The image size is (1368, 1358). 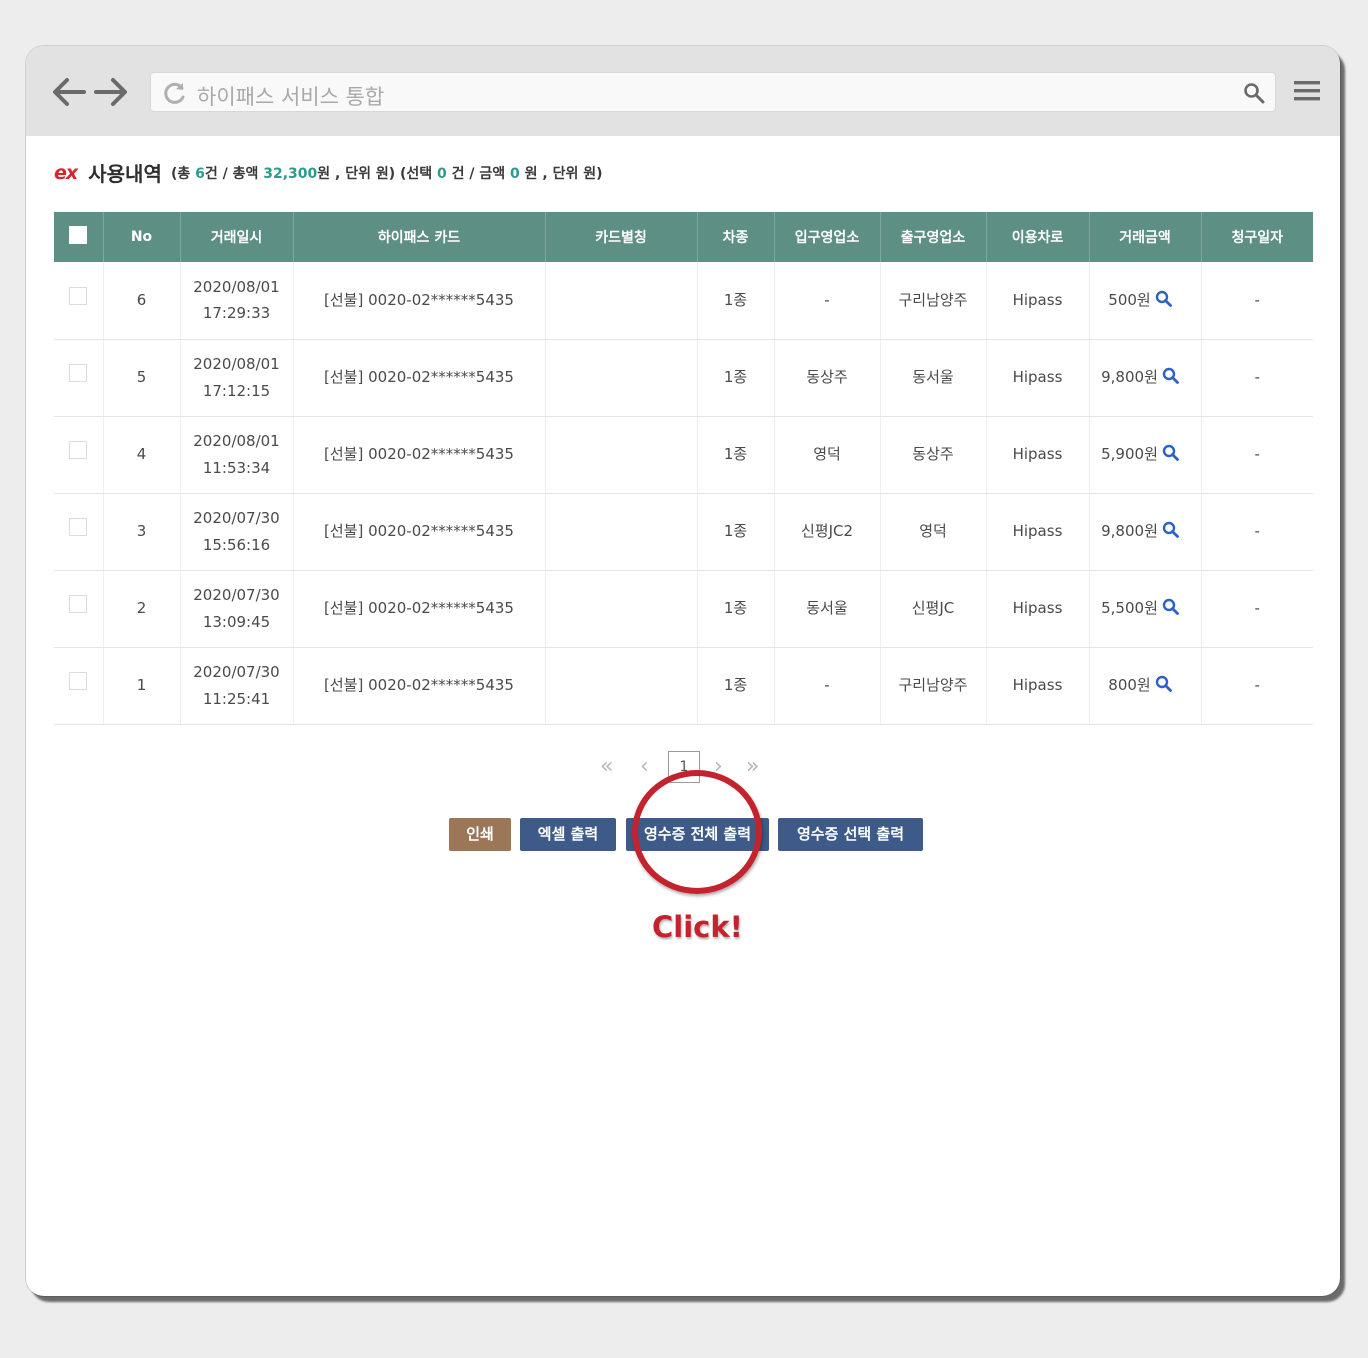 I want to click on column-header: 거래일시, so click(x=236, y=237).